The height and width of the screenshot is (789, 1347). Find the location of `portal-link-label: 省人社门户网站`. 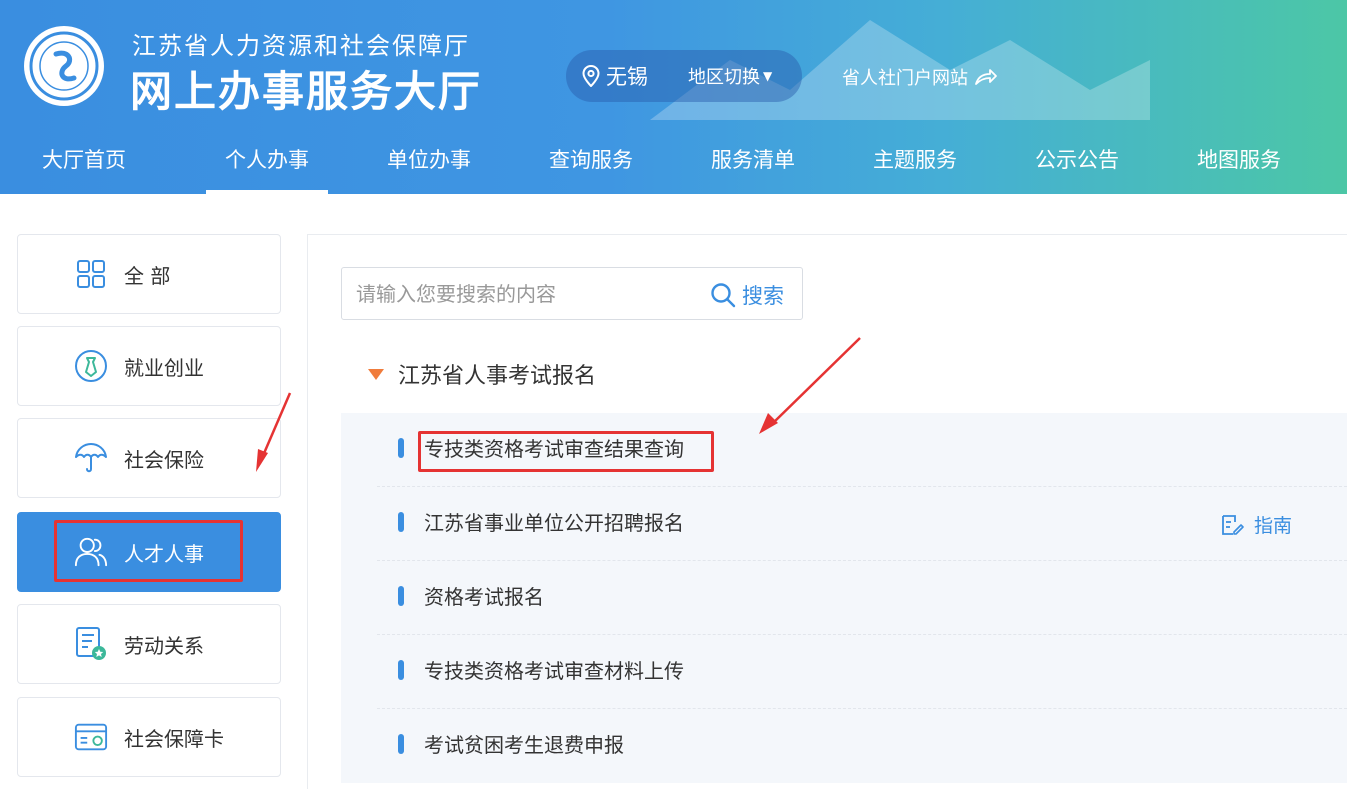

portal-link-label: 省人社门户网站 is located at coordinates (905, 78).